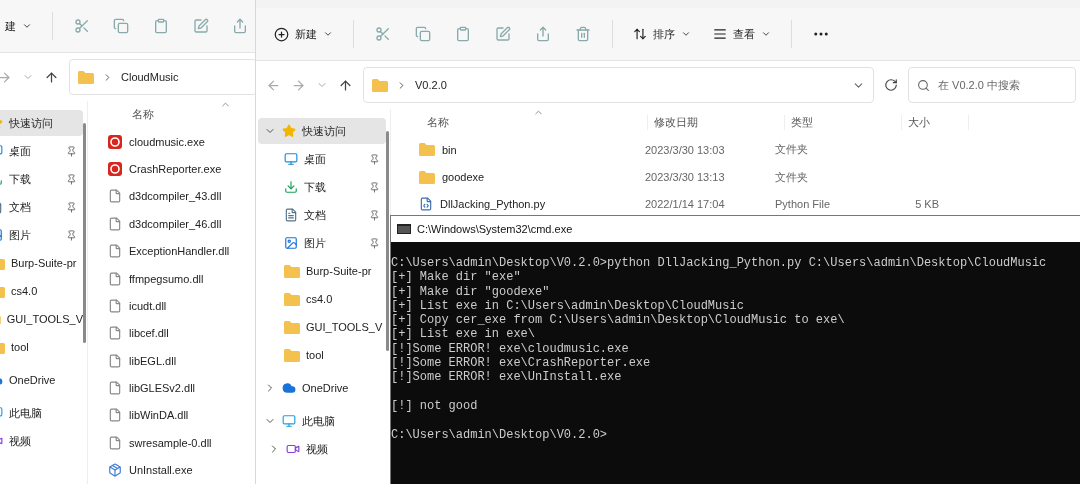 This screenshot has width=1080, height=484. What do you see at coordinates (891, 85) in the screenshot?
I see `refresh-icon` at bounding box center [891, 85].